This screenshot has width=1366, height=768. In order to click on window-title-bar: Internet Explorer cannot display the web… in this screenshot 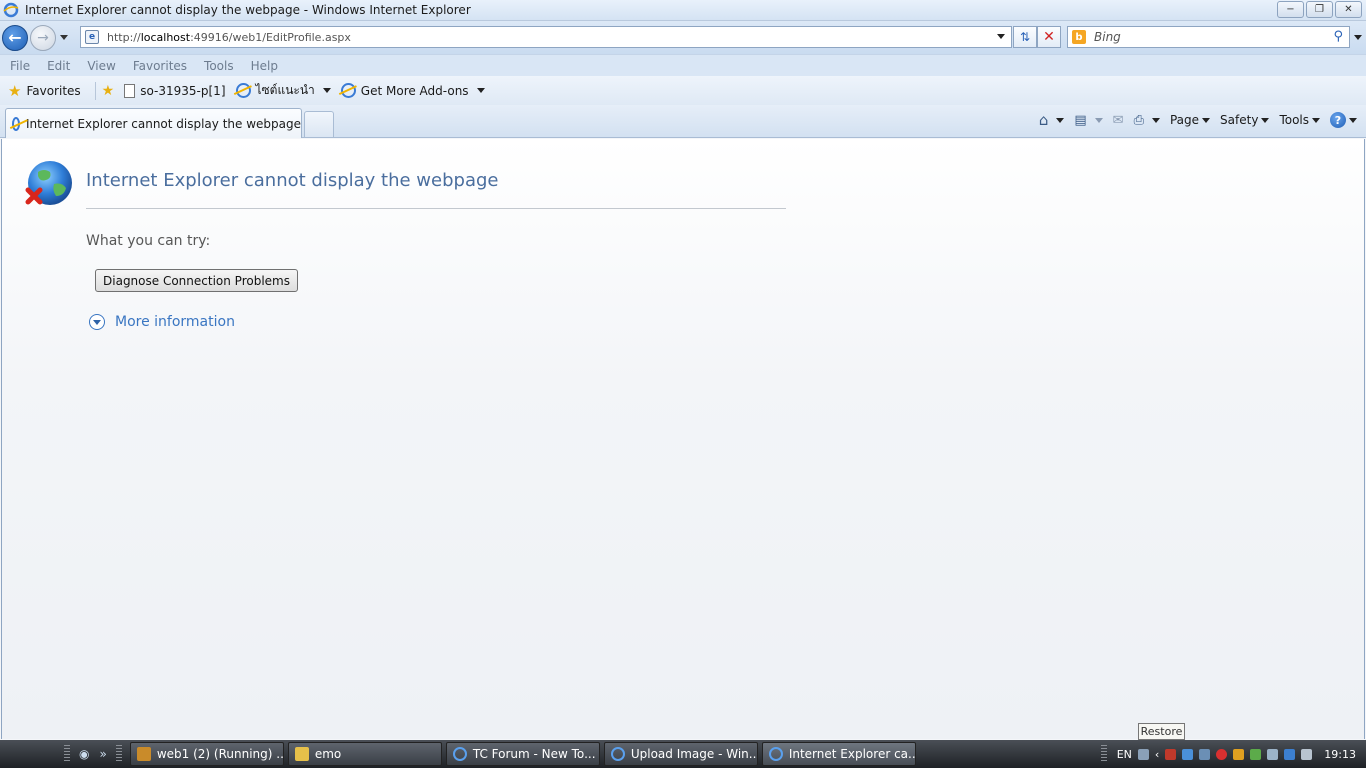, I will do `click(683, 10)`.